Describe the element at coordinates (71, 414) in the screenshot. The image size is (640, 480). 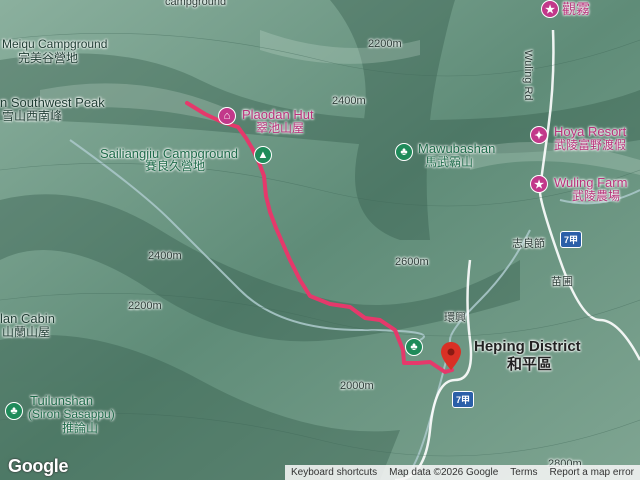
I see `tuilunshan-alt-label: (Siron Sasappu)` at that location.